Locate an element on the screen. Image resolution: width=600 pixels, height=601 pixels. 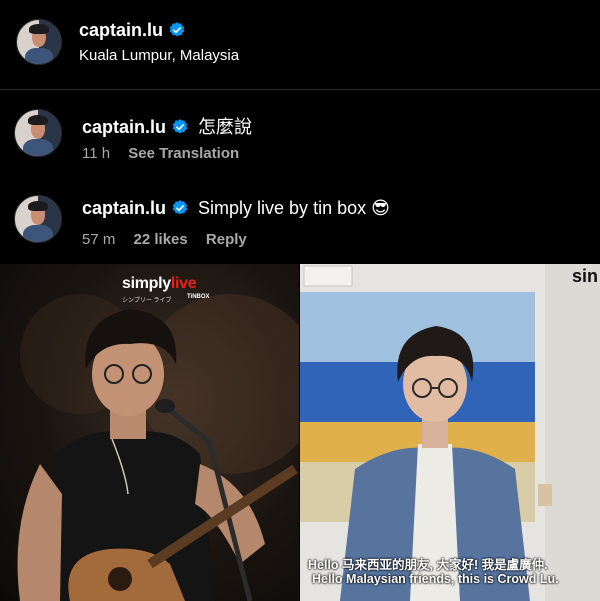
see-translation-button: See Translation is located at coordinates (183, 153).